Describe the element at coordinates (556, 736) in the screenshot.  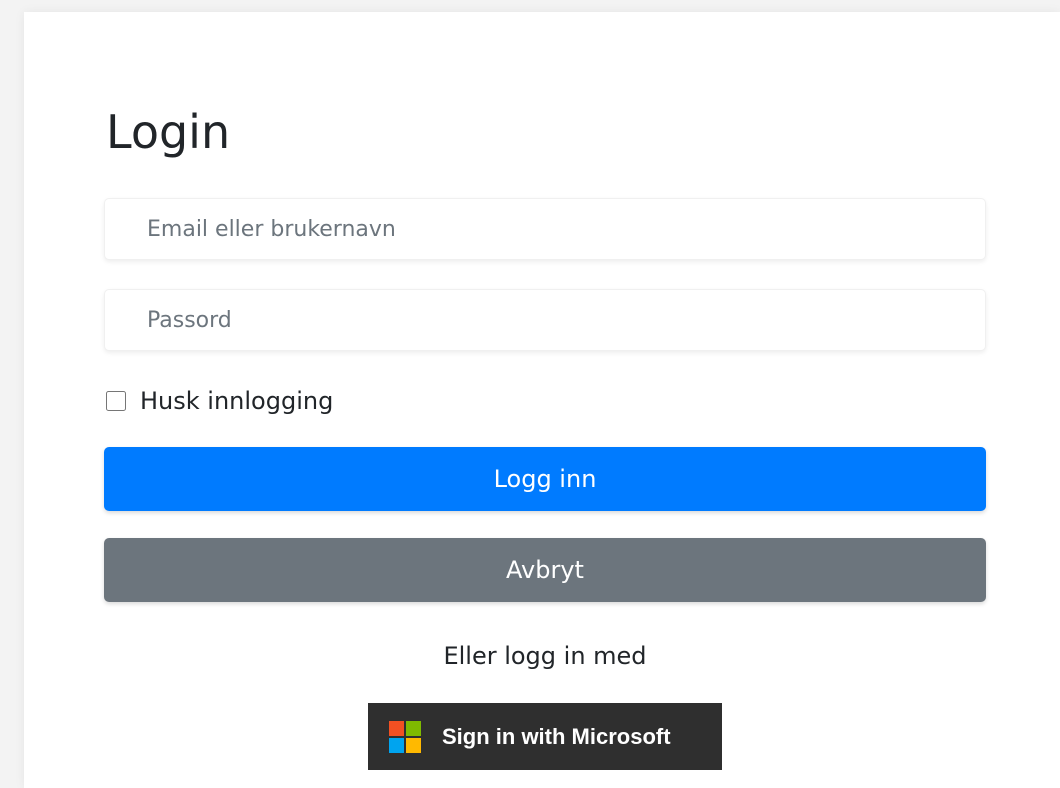
I see `microsoft-signin-label: Sign in with Microsoft` at that location.